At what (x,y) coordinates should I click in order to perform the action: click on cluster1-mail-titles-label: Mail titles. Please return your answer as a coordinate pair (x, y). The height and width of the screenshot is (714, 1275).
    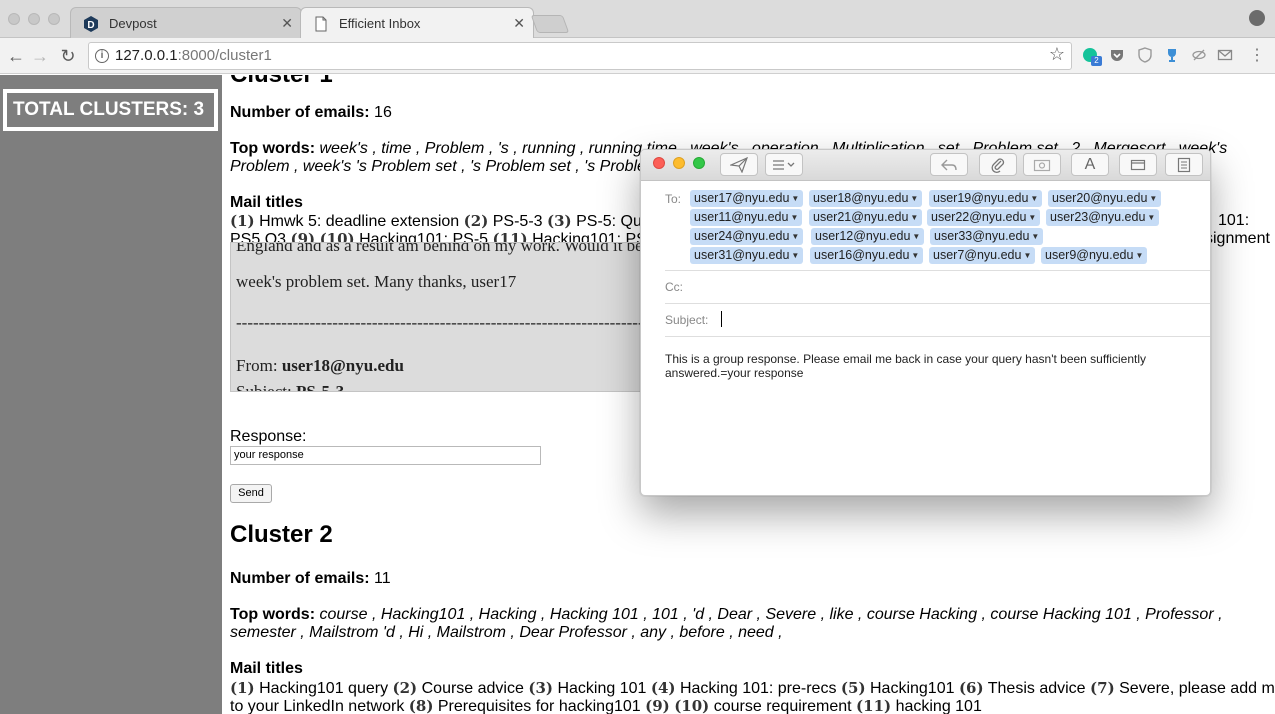
    Looking at the image, I should click on (266, 202).